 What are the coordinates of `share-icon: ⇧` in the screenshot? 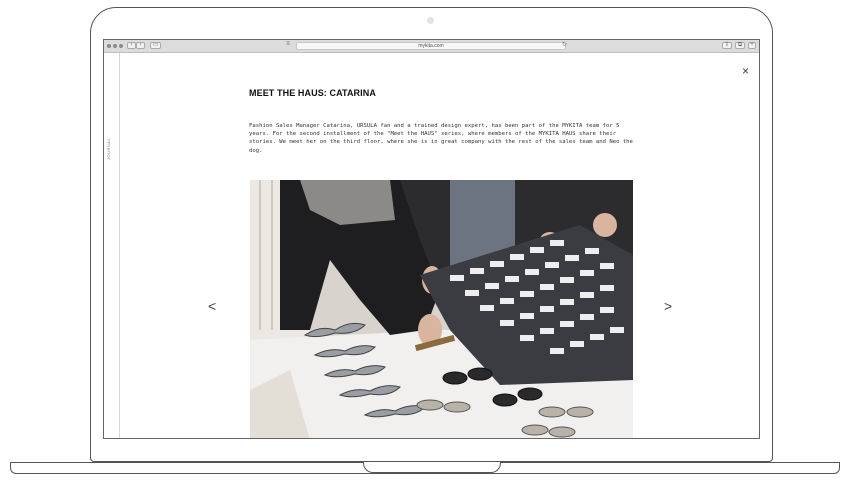 It's located at (727, 45).